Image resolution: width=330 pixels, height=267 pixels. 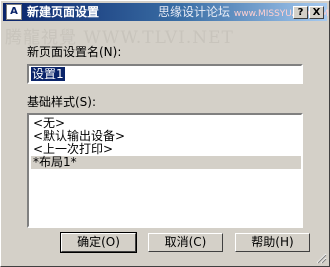 I want to click on cancel-button: 取消(C), so click(x=185, y=242).